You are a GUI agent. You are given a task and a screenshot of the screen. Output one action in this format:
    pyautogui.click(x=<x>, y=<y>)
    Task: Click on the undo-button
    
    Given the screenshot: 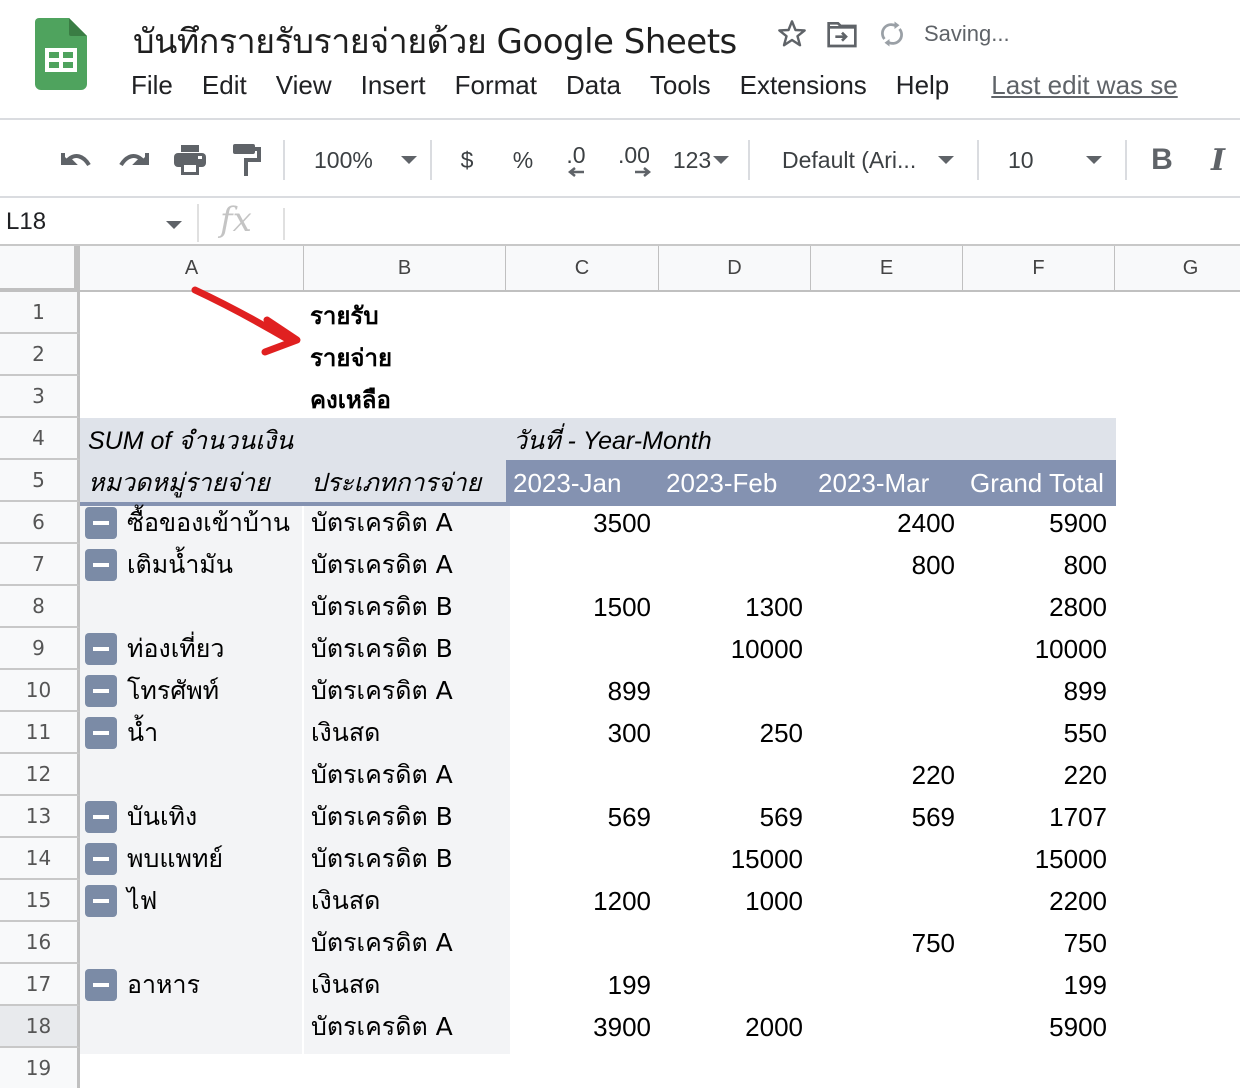 What is the action you would take?
    pyautogui.click(x=76, y=160)
    